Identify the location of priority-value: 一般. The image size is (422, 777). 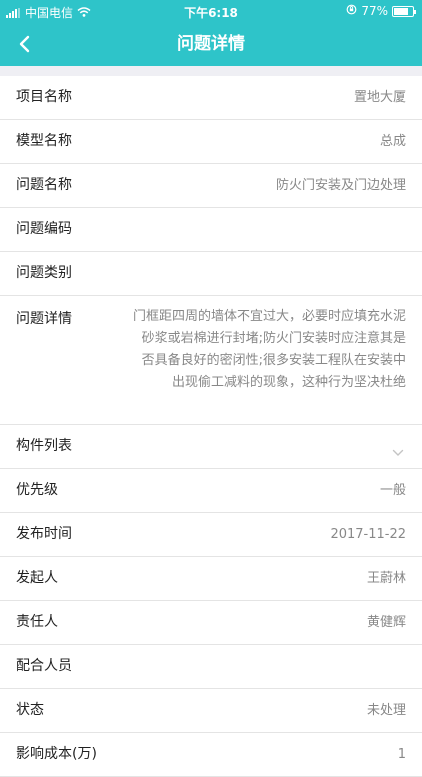
(392, 490).